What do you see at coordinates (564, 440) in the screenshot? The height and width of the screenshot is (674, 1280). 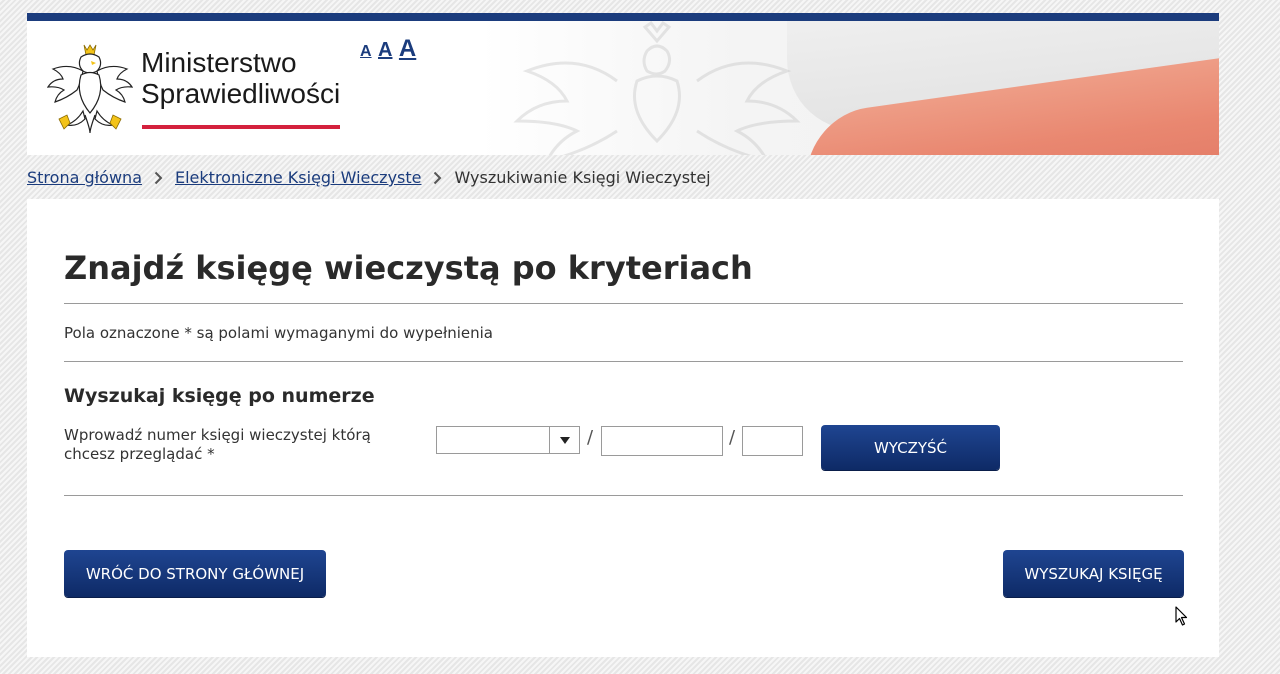 I see `caret-down-icon` at bounding box center [564, 440].